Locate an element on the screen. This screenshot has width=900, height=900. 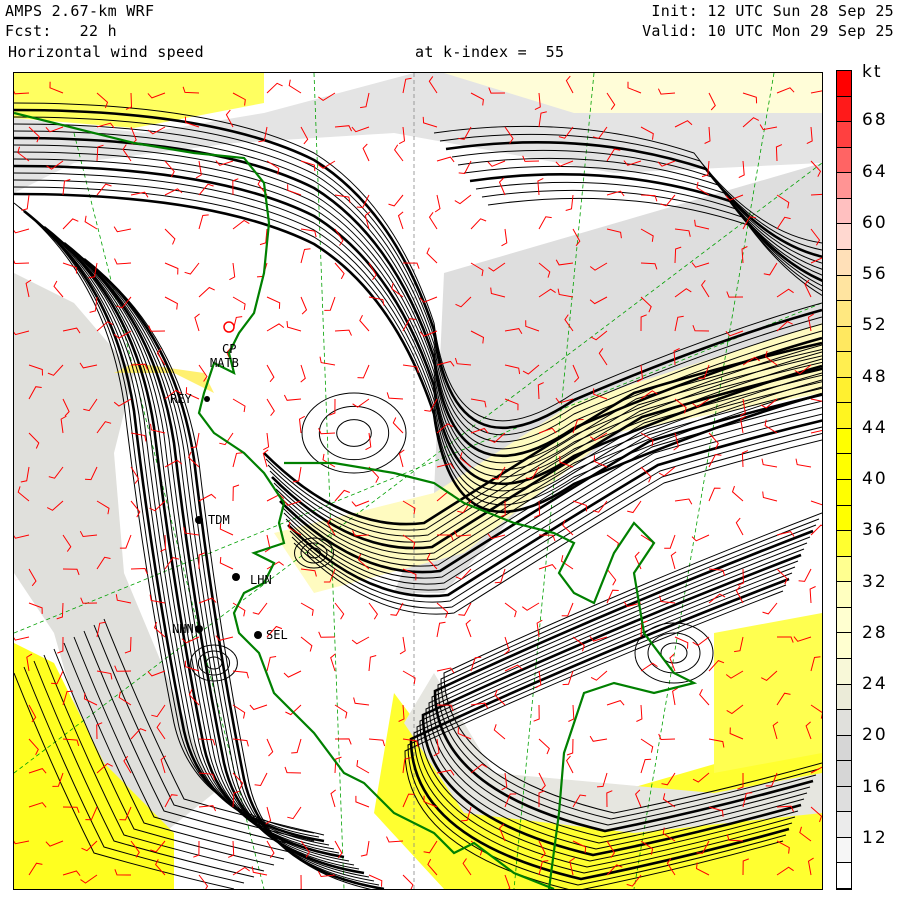
svg-text: REY is located at coordinates (181, 399).